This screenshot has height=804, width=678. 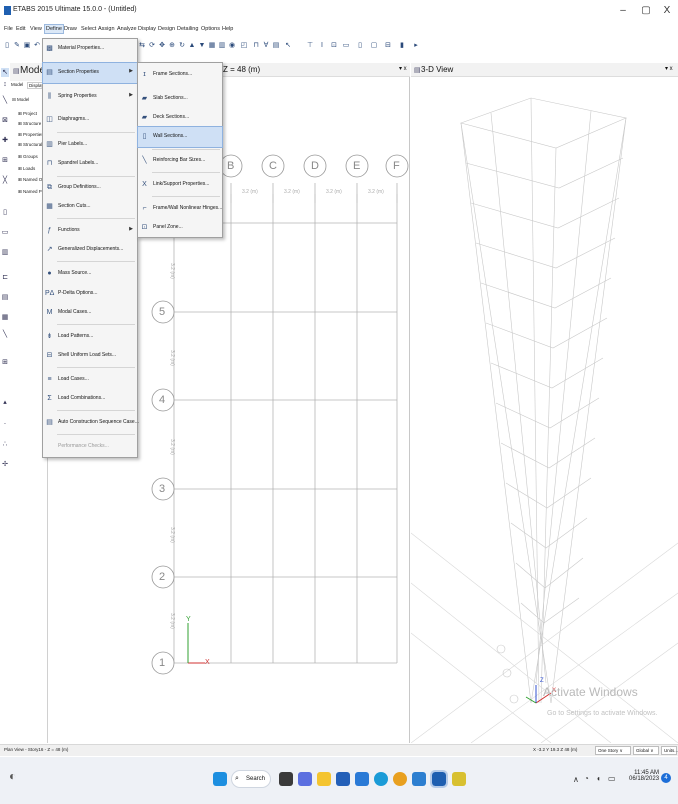 What do you see at coordinates (402, 45) in the screenshot?
I see `draw-dimension-icon: ▮` at bounding box center [402, 45].